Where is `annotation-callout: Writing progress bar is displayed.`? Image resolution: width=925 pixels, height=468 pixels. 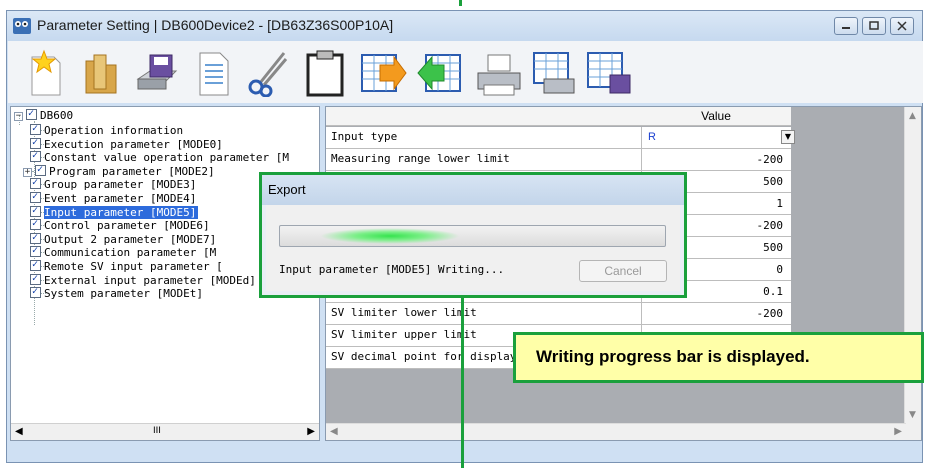 annotation-callout: Writing progress bar is displayed. is located at coordinates (718, 357).